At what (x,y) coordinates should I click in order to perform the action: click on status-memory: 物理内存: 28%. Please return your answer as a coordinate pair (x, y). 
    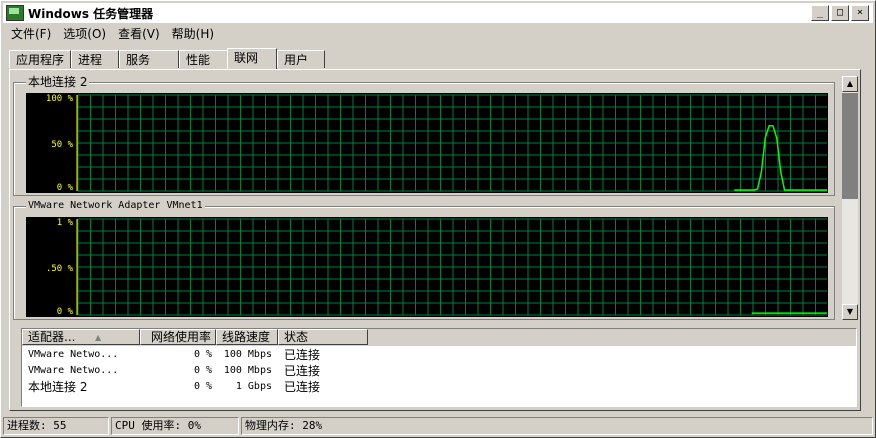
    Looking at the image, I should click on (557, 426).